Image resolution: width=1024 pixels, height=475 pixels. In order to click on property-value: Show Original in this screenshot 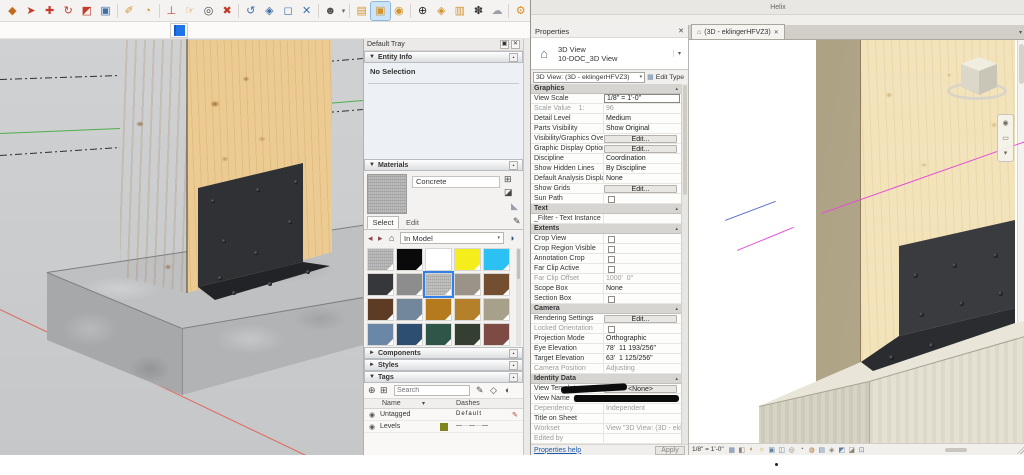, I will do `click(642, 128)`.